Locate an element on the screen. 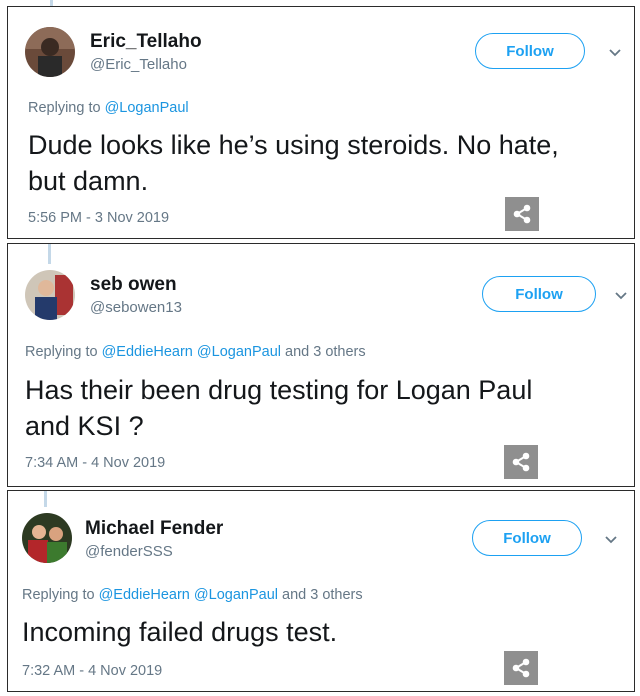 This screenshot has width=640, height=696. display-name: Michael Fender is located at coordinates (154, 529).